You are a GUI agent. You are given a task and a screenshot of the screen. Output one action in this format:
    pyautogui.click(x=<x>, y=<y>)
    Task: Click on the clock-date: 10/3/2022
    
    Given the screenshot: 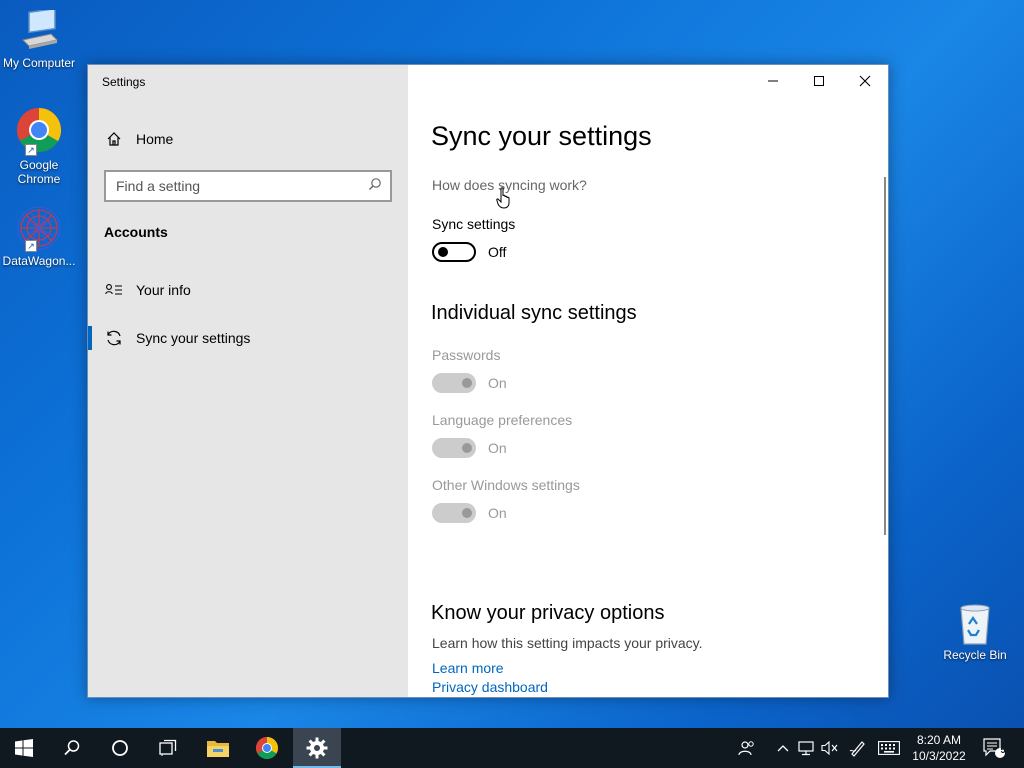 What is the action you would take?
    pyautogui.click(x=939, y=756)
    